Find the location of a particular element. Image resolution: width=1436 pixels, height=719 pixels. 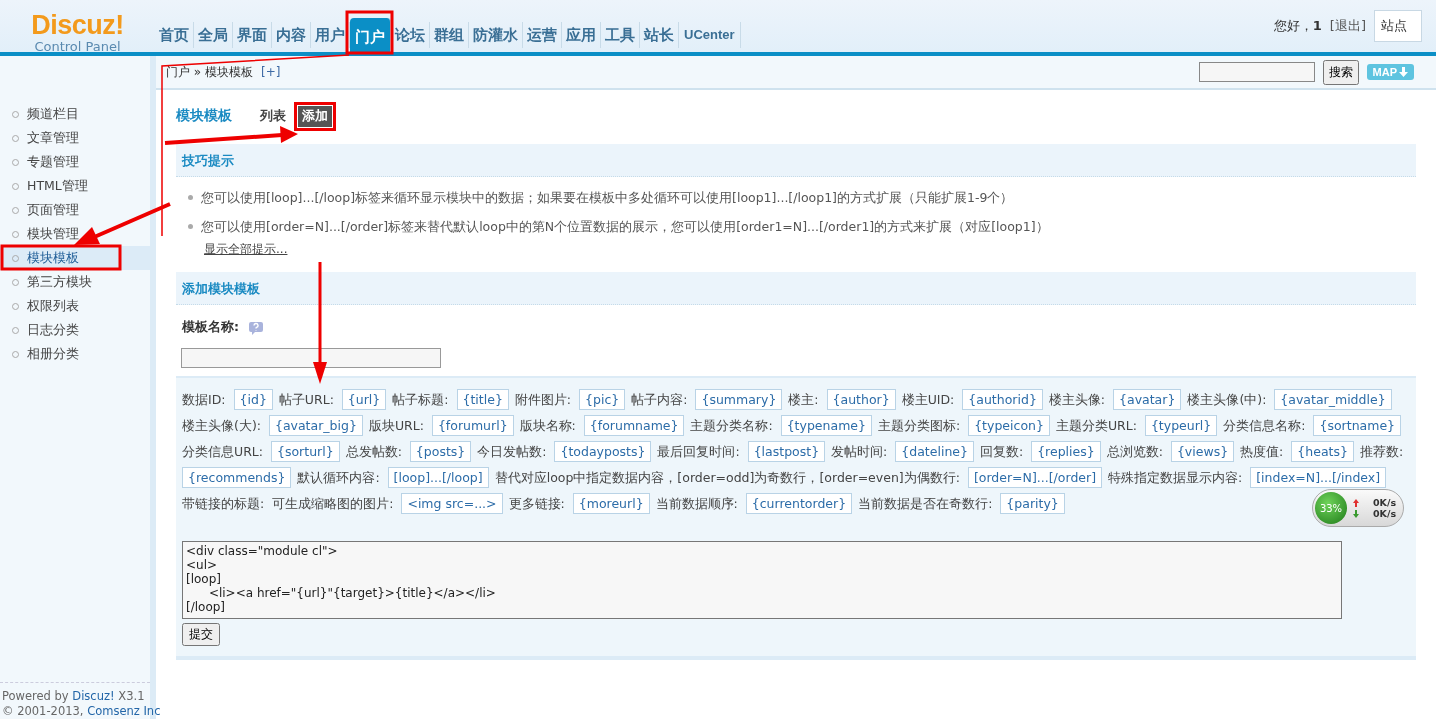

variable-label: 分类信息名称: is located at coordinates (1264, 425).